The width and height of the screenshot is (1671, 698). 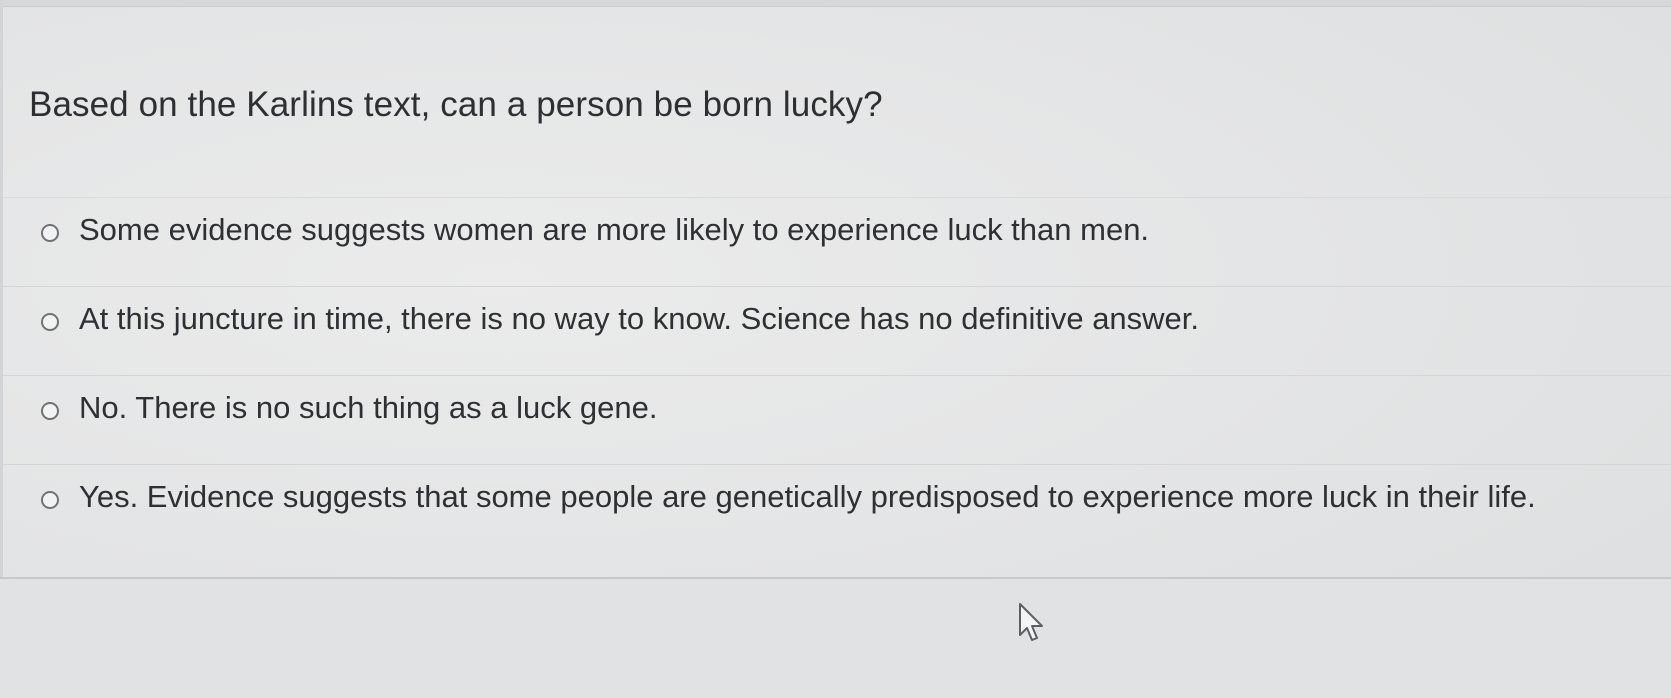 What do you see at coordinates (1031, 622) in the screenshot?
I see `mouse-pointer-icon` at bounding box center [1031, 622].